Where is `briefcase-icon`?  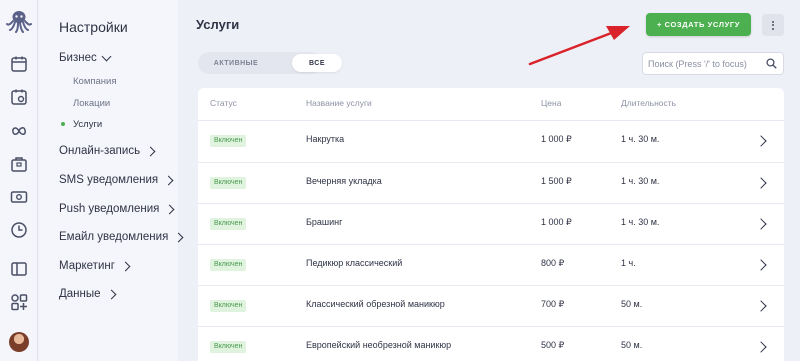
briefcase-icon is located at coordinates (19, 164).